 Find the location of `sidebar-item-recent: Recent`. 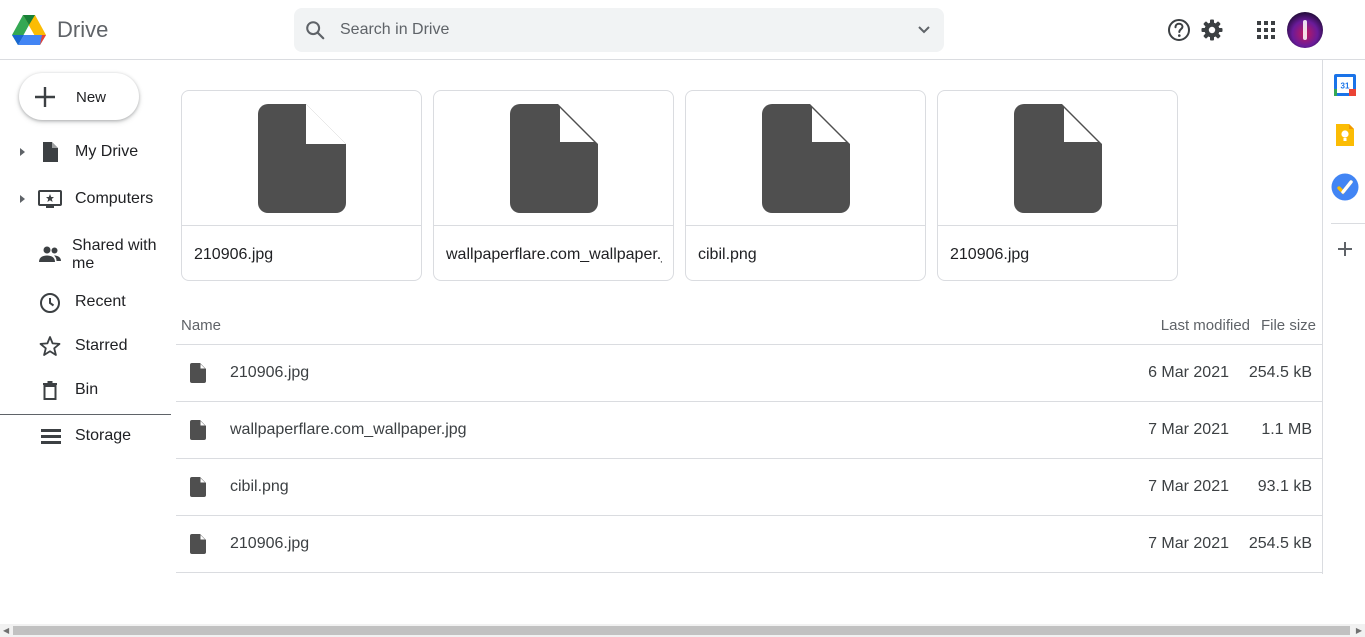

sidebar-item-recent: Recent is located at coordinates (85, 302).